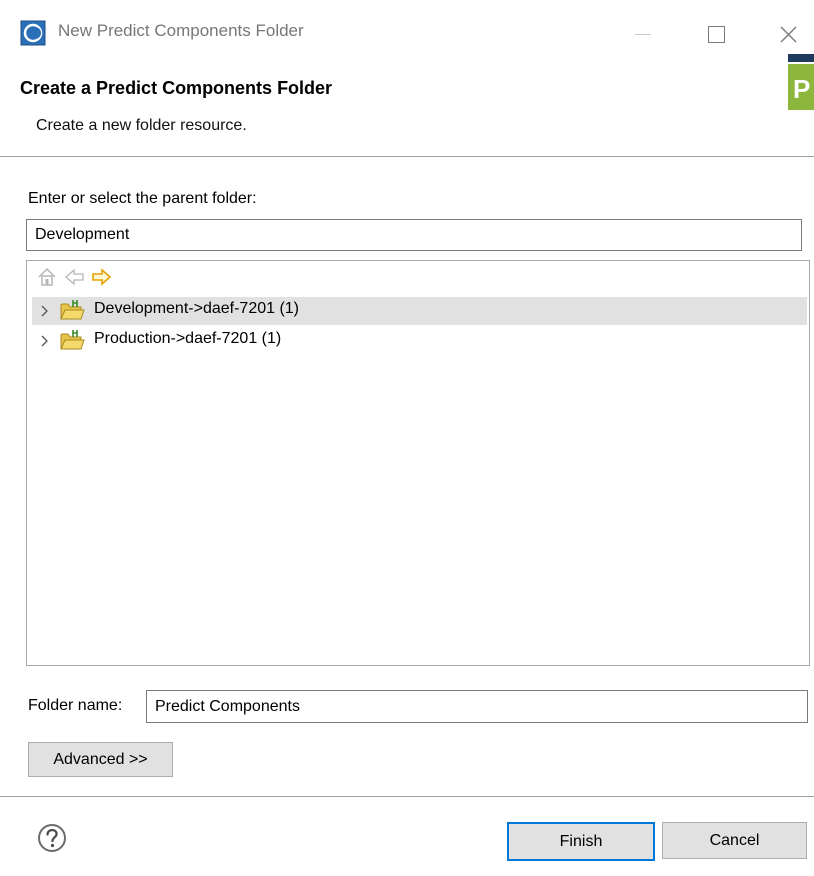 The width and height of the screenshot is (814, 876). What do you see at coordinates (101, 277) in the screenshot?
I see `forward-arrow-icon` at bounding box center [101, 277].